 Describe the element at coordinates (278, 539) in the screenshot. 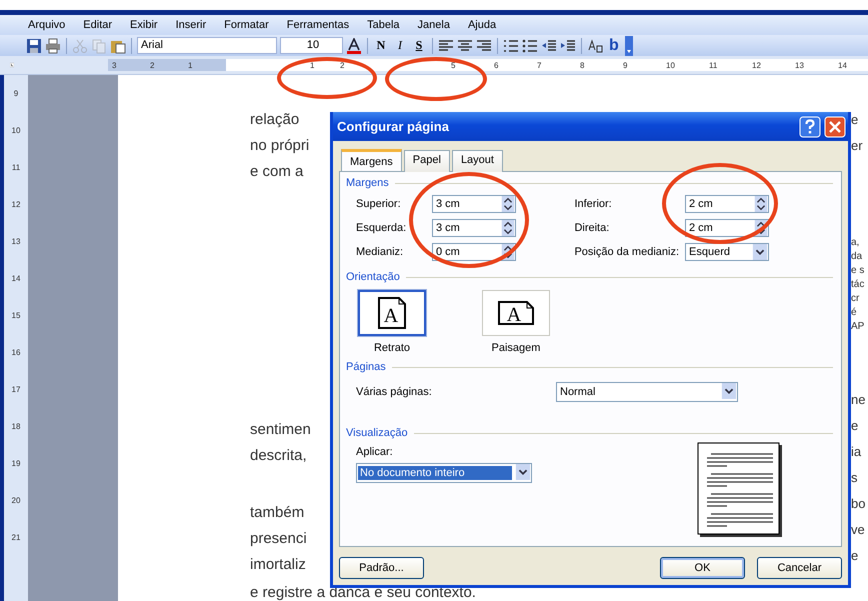

I see `document-text: presenci` at that location.